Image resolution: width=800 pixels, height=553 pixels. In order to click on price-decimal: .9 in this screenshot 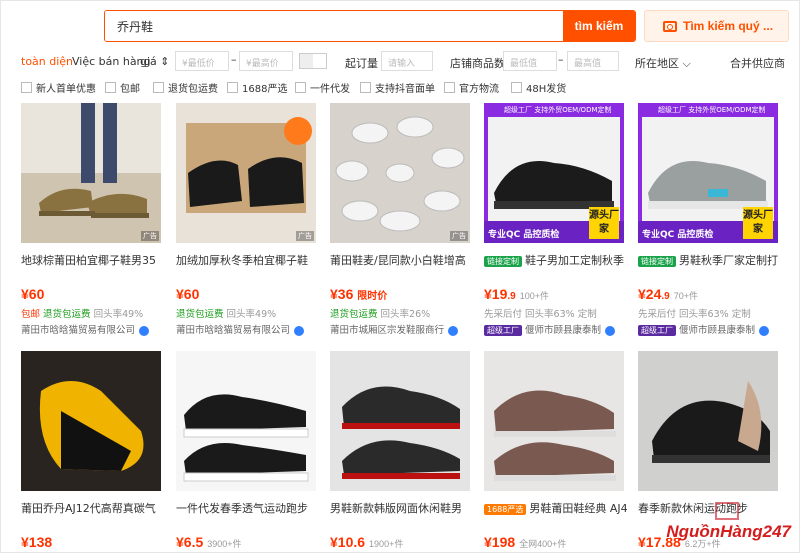, I will do `click(665, 296)`.